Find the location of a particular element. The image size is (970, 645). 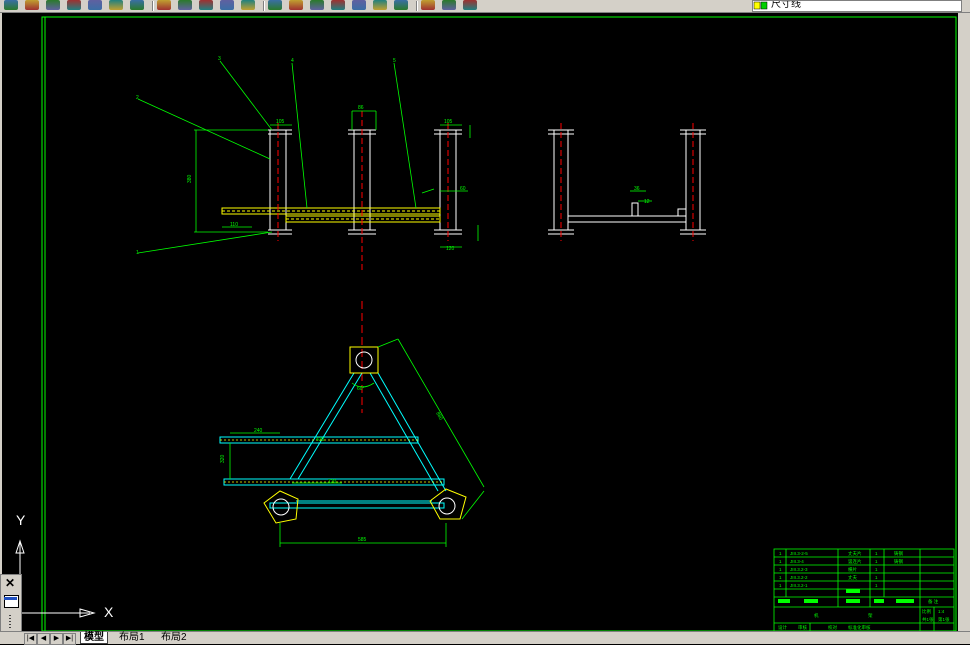

dim-bar-left: 240 is located at coordinates (258, 431).